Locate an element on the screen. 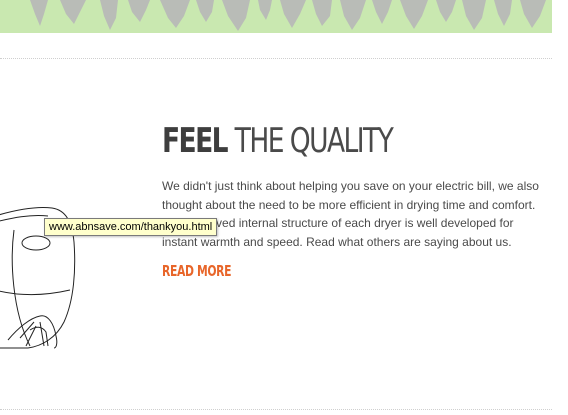  section-heading: FEEL THE QUALITY is located at coordinates (278, 141).